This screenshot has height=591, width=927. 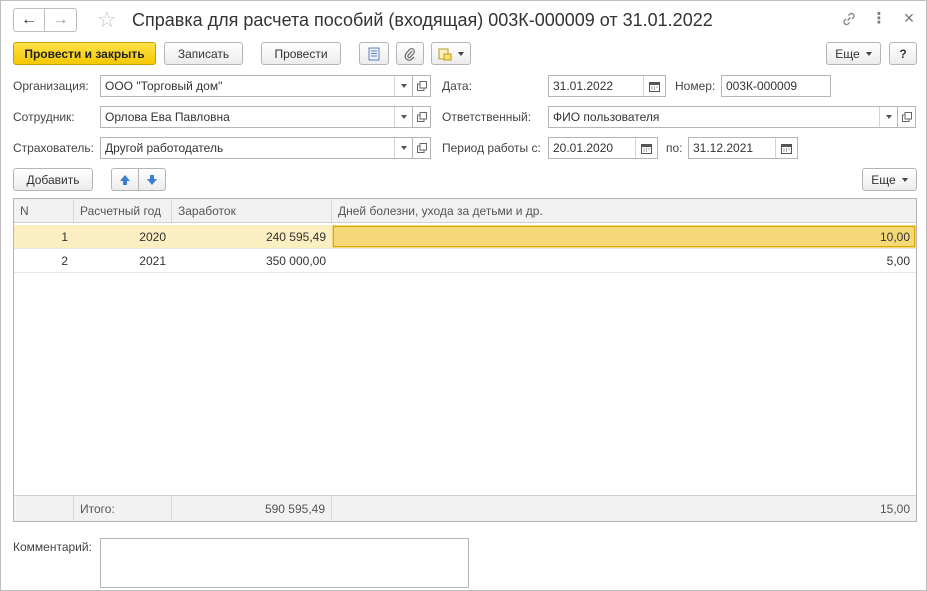 I want to click on footer-total-label: Итого:, so click(x=123, y=508).